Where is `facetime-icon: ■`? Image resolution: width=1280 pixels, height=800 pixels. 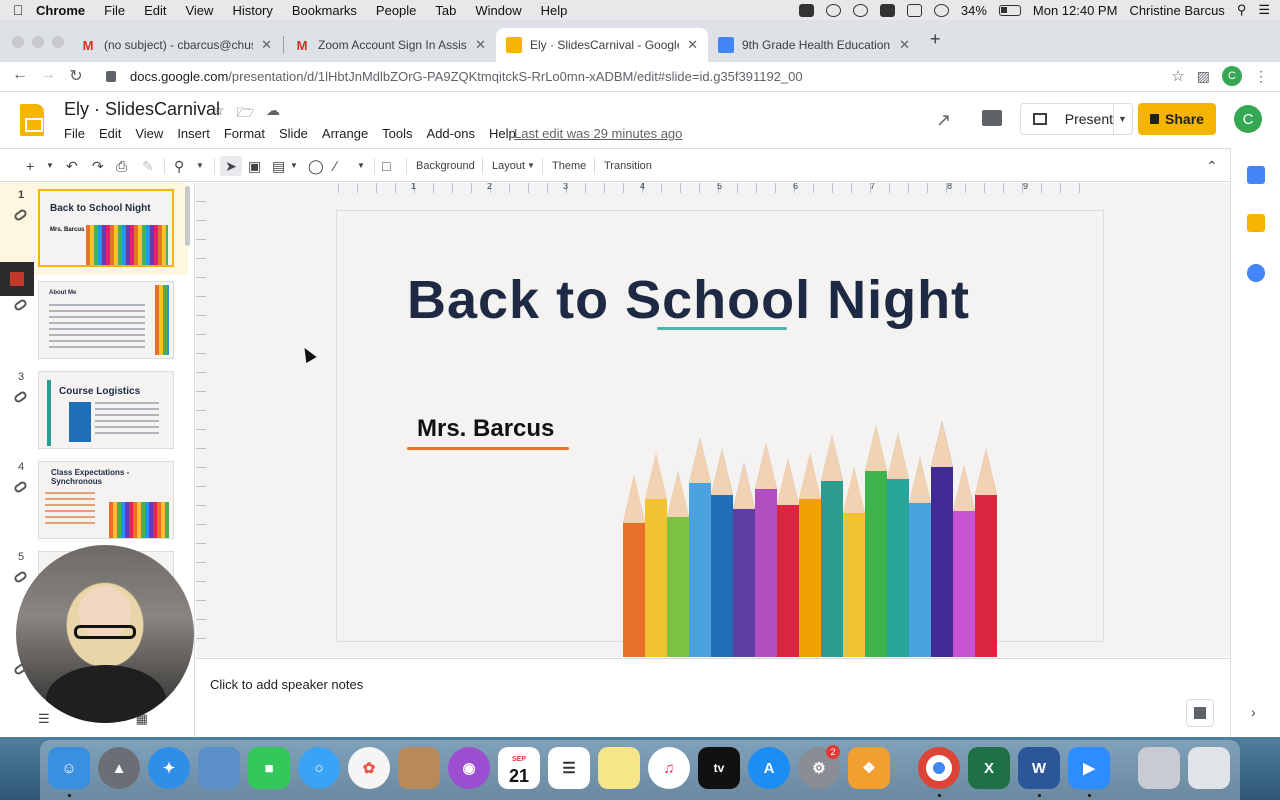
facetime-icon: ■ is located at coordinates (269, 768).